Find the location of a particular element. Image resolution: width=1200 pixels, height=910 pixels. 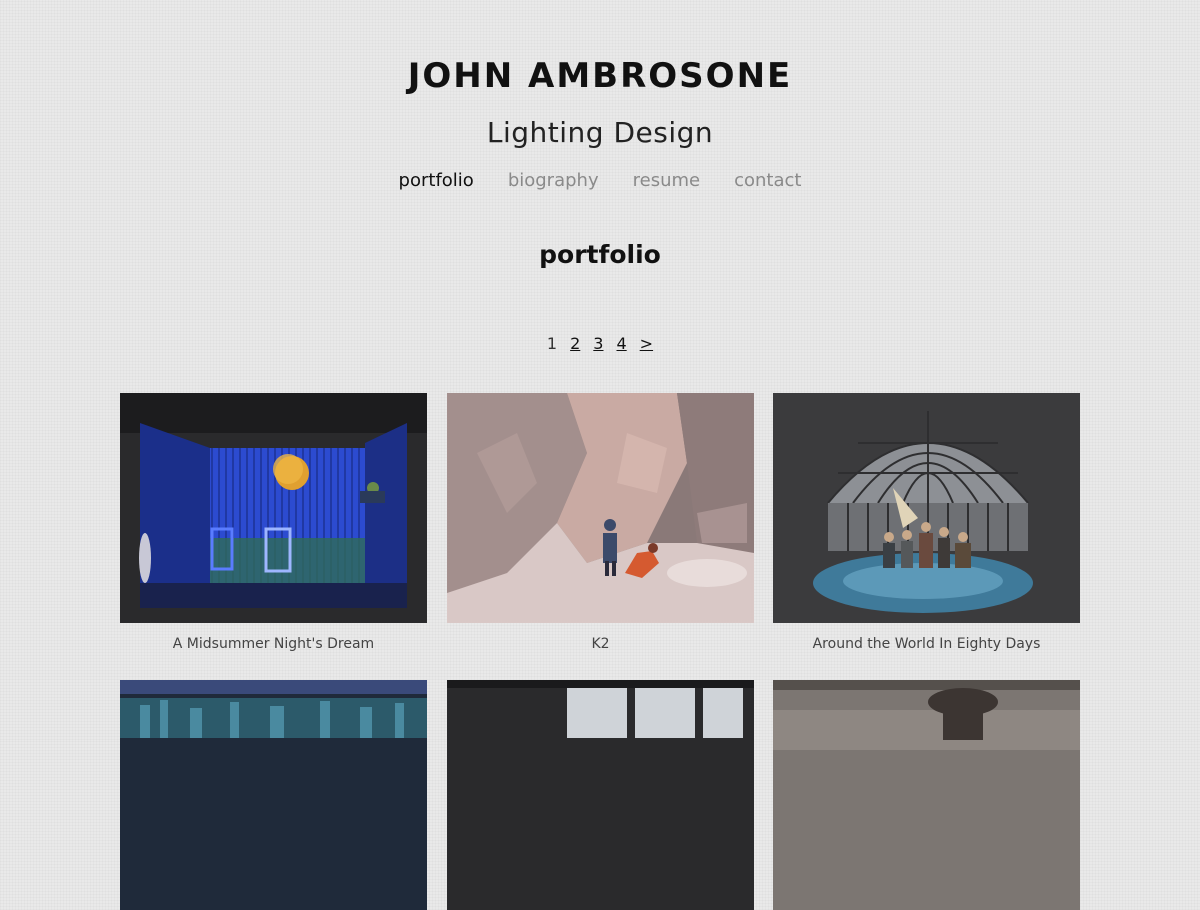

k2-stage-photo is located at coordinates (600, 508).